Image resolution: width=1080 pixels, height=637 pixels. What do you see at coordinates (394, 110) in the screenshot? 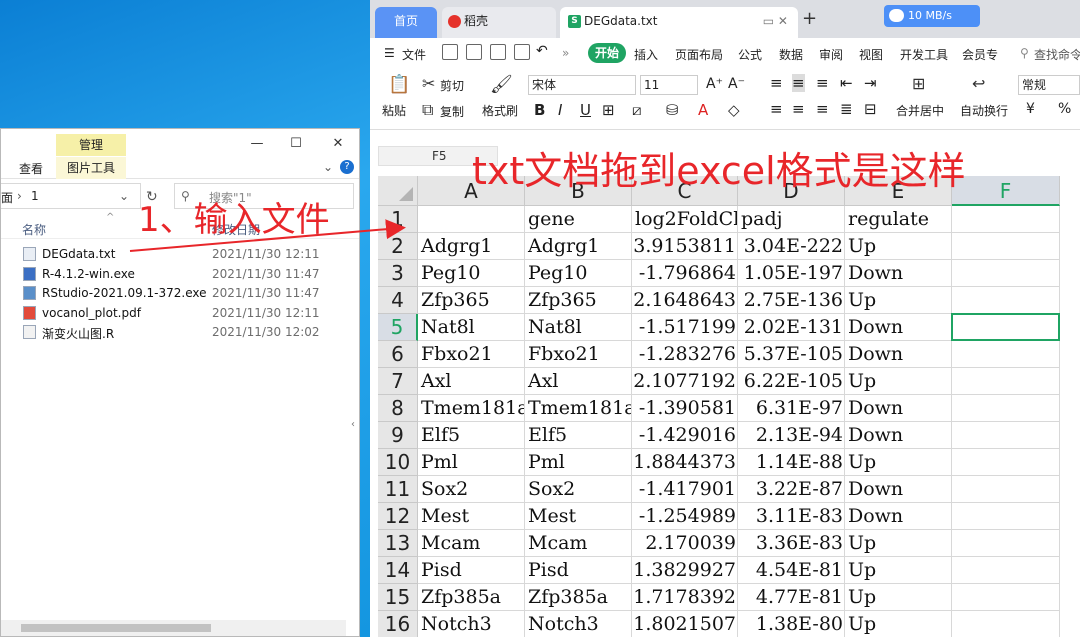
I see `paste-button: 粘贴` at bounding box center [394, 110].